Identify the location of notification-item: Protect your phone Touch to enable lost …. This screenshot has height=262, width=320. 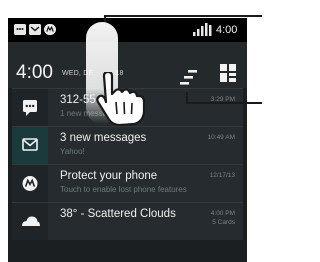
(127, 183).